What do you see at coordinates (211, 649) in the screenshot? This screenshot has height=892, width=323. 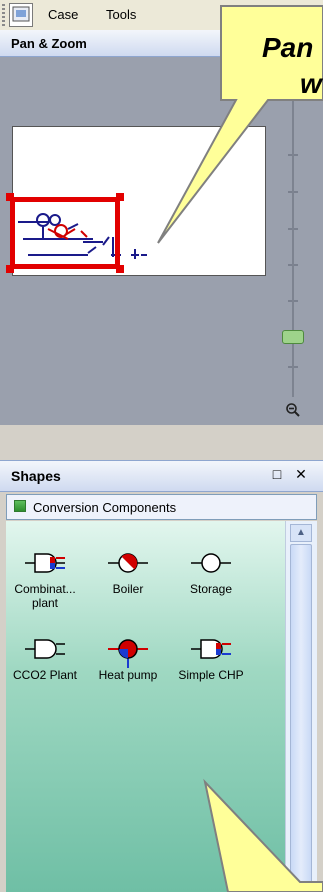 I see `simple-chp-icon` at bounding box center [211, 649].